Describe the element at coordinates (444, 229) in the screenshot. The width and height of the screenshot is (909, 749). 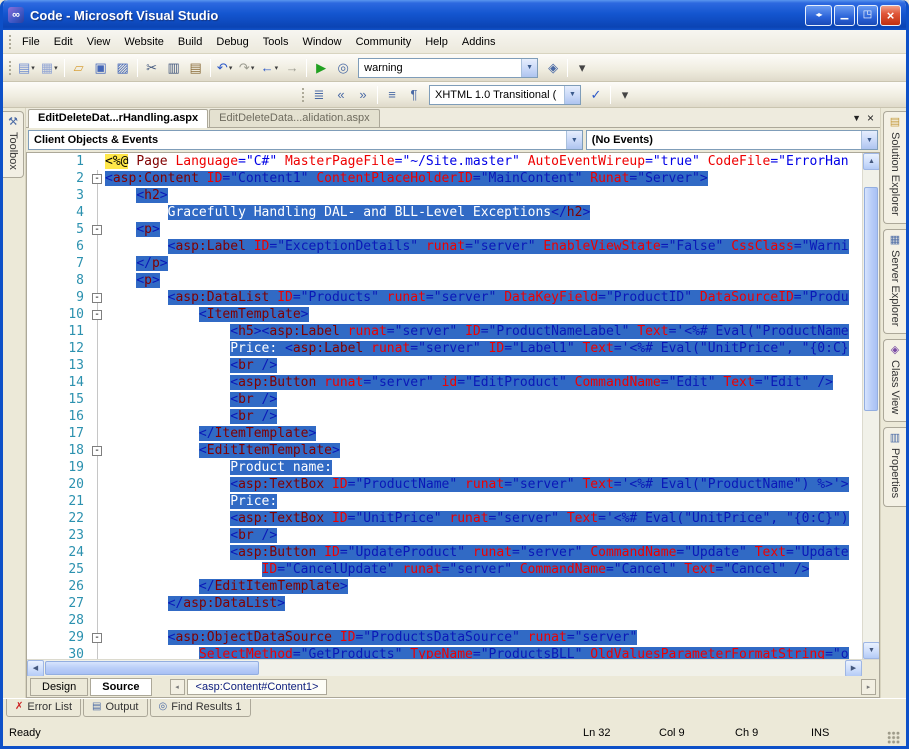
I see `code-line: 5- <p>` at that location.